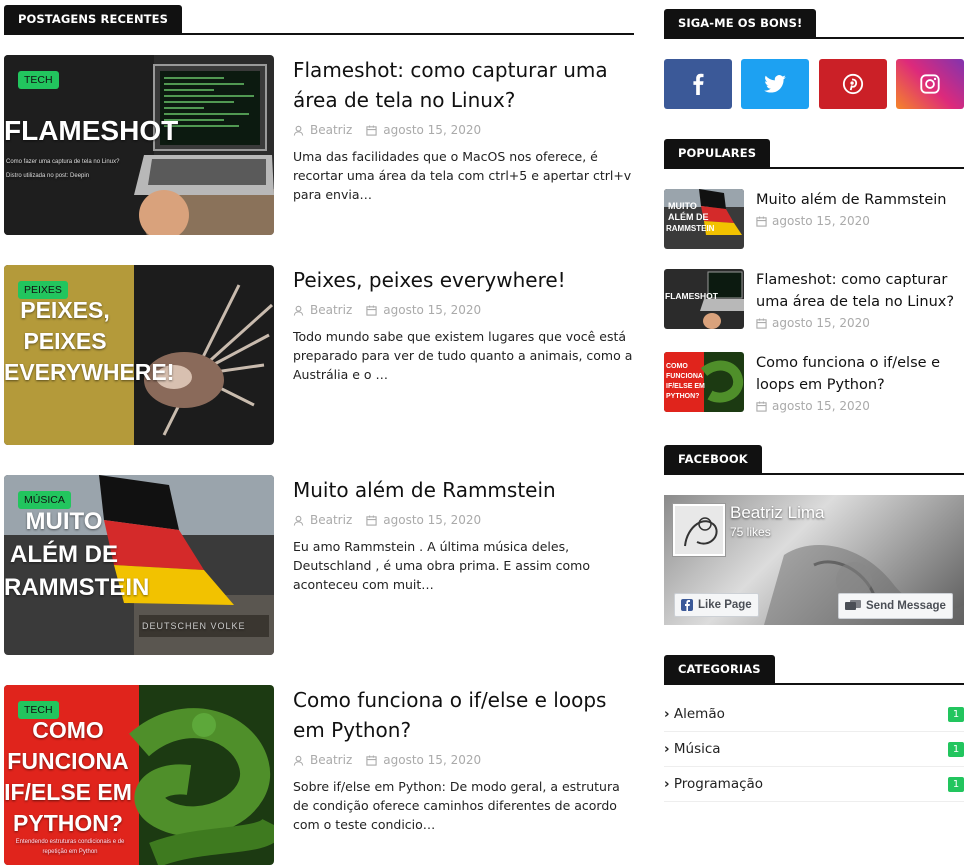 This screenshot has height=865, width=969. I want to click on recent-posts-header: POSTAGENS RECENTES, so click(319, 20).